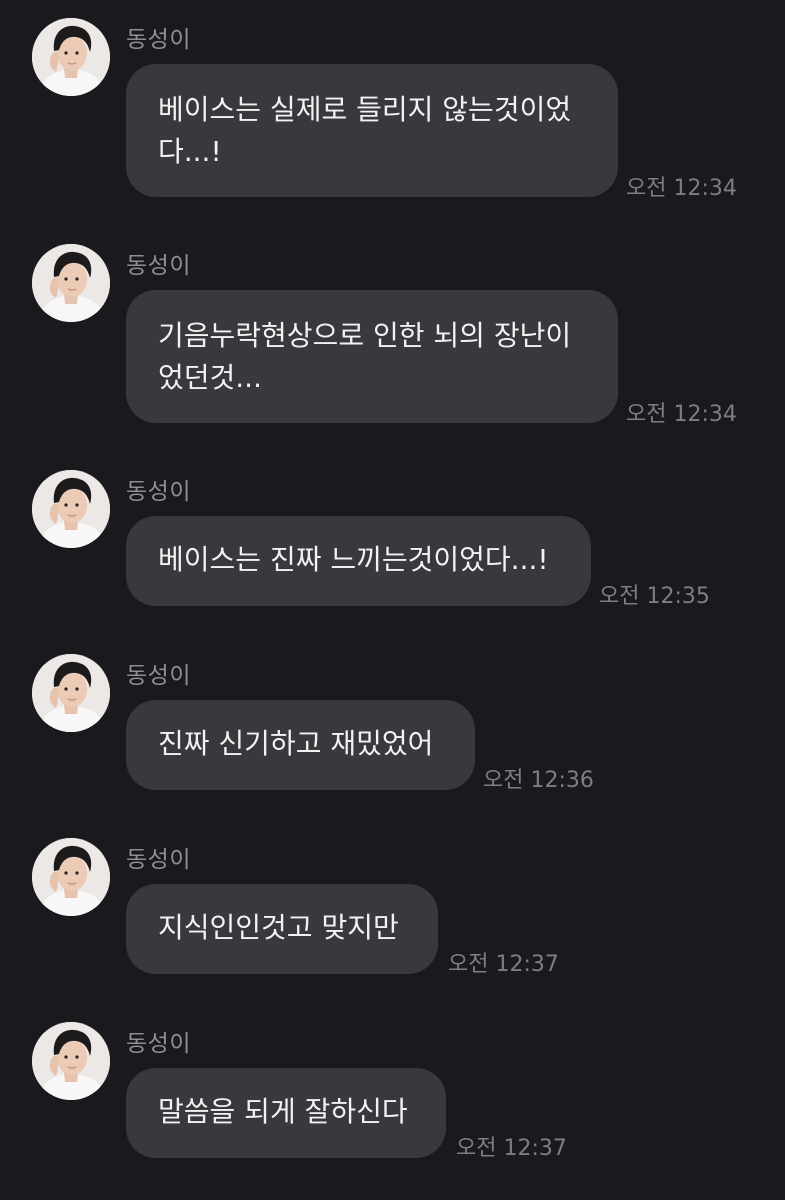  I want to click on message-bubble: 진짜 신기하고 재밌었어, so click(300, 745).